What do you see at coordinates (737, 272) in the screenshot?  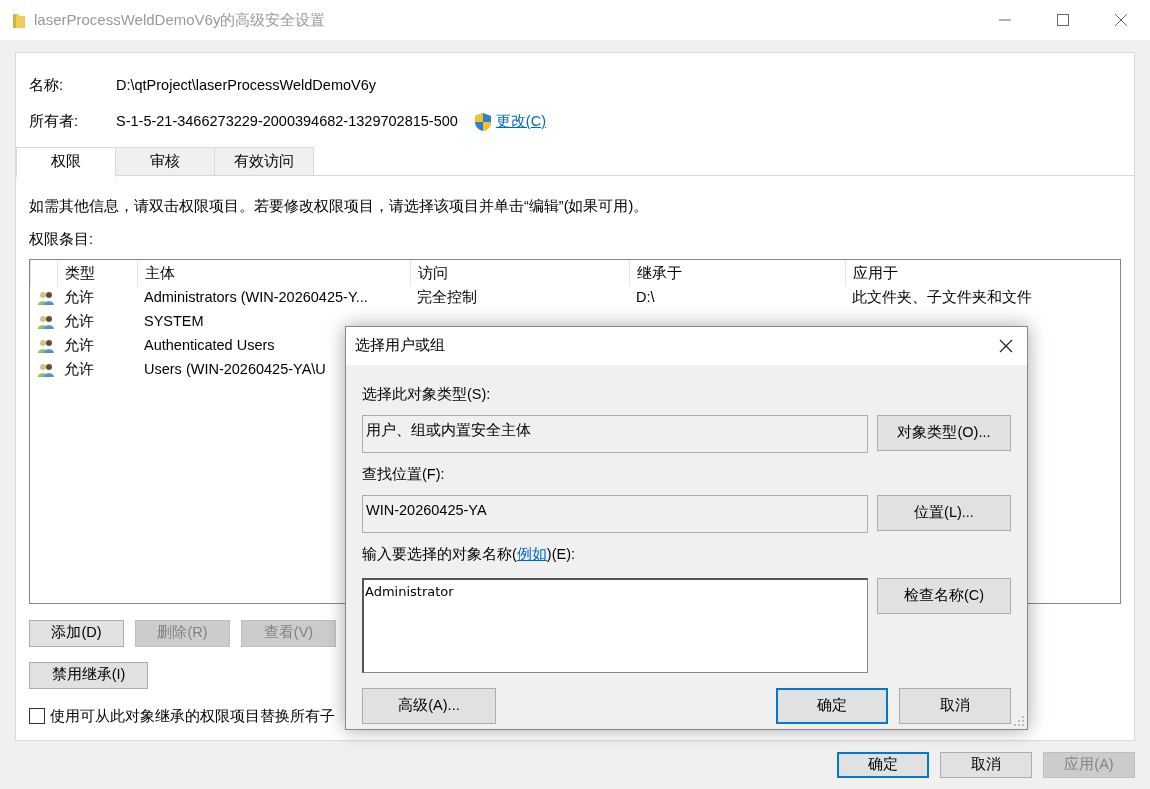 I see `column-header: 继承于` at bounding box center [737, 272].